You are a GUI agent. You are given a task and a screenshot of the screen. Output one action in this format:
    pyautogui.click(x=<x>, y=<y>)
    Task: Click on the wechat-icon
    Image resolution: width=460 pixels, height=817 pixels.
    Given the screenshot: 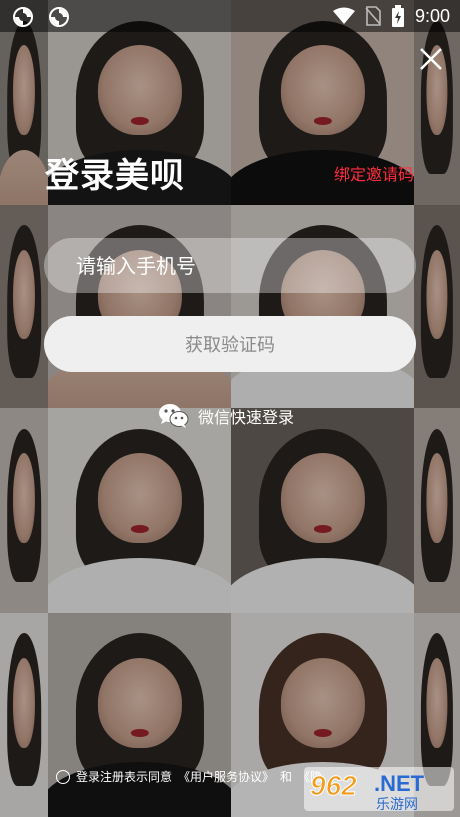 What is the action you would take?
    pyautogui.click(x=174, y=416)
    